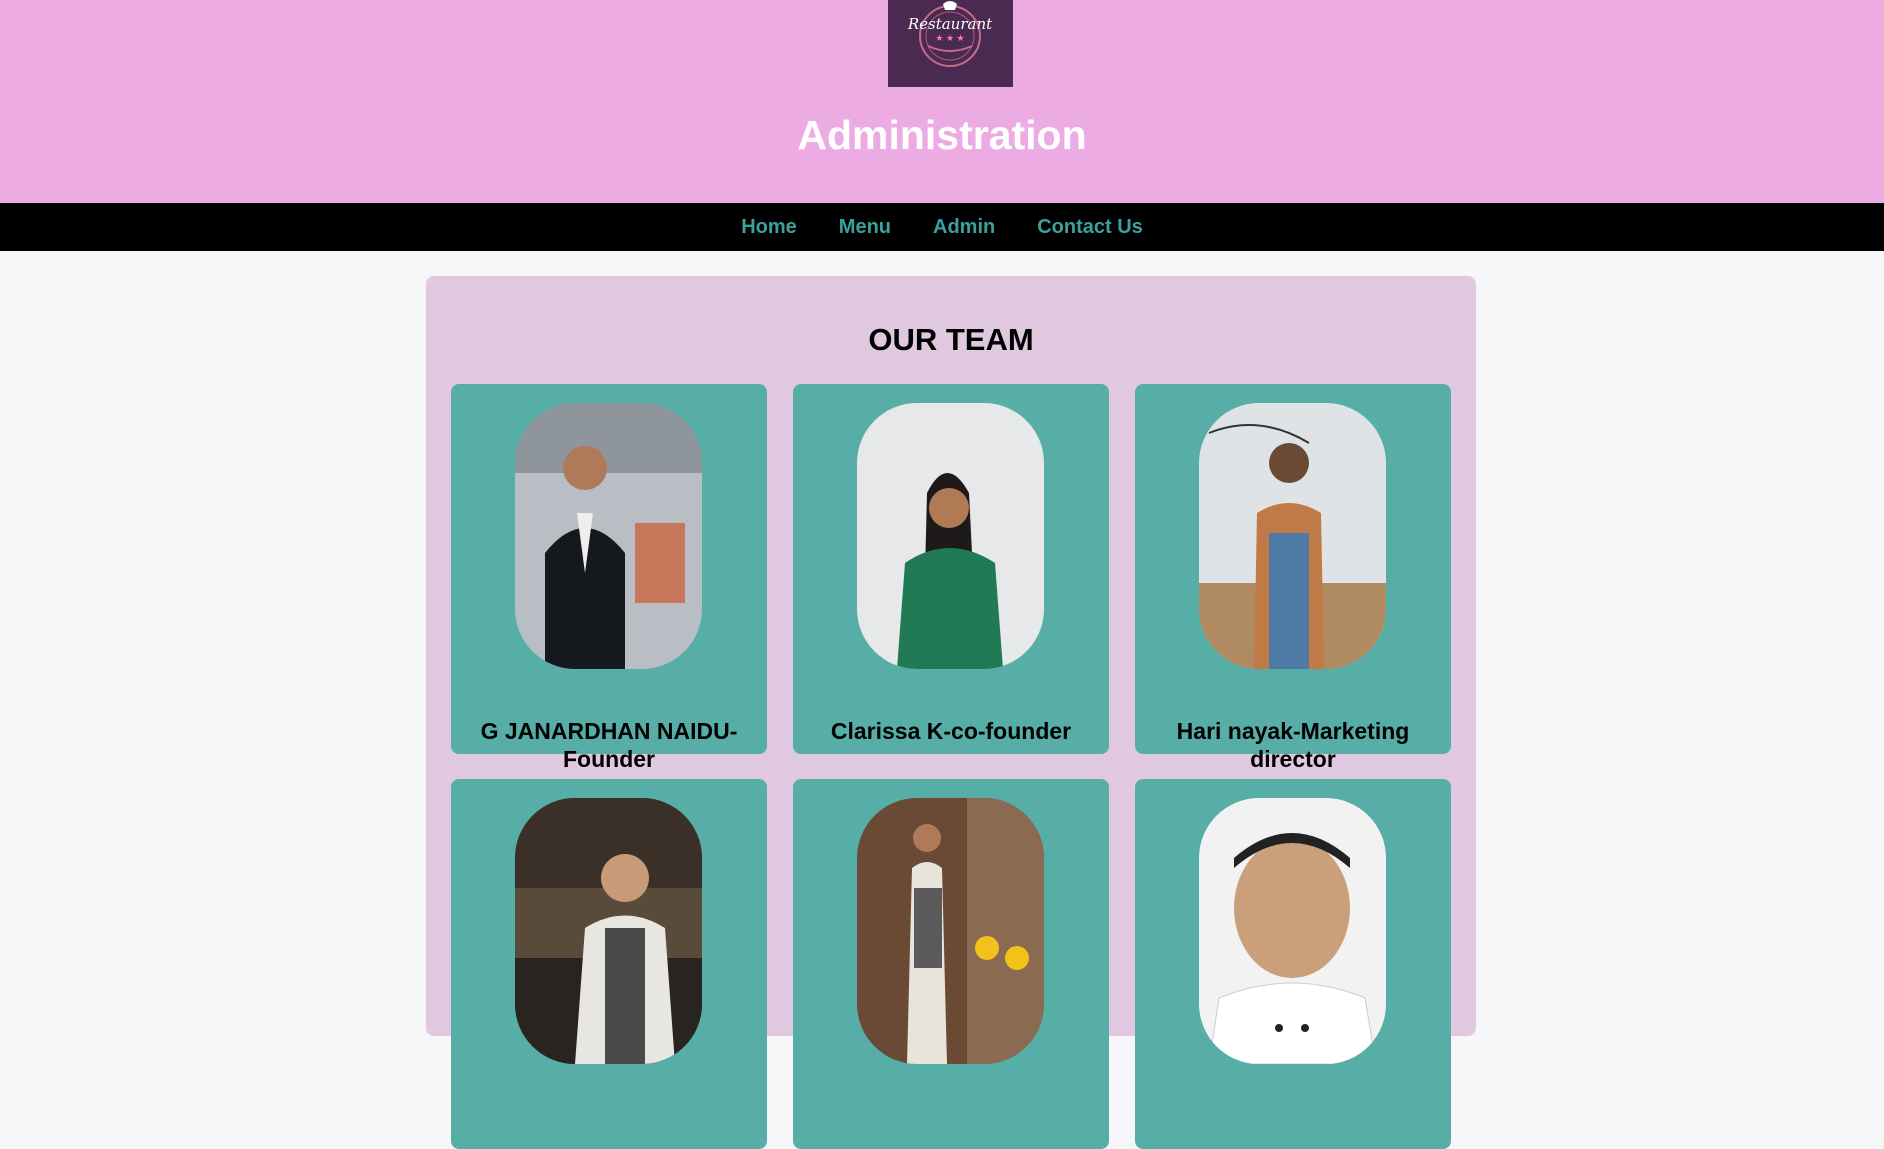 The width and height of the screenshot is (1884, 1149). I want to click on team-card-2: Clarissa K-co-founder, so click(951, 569).